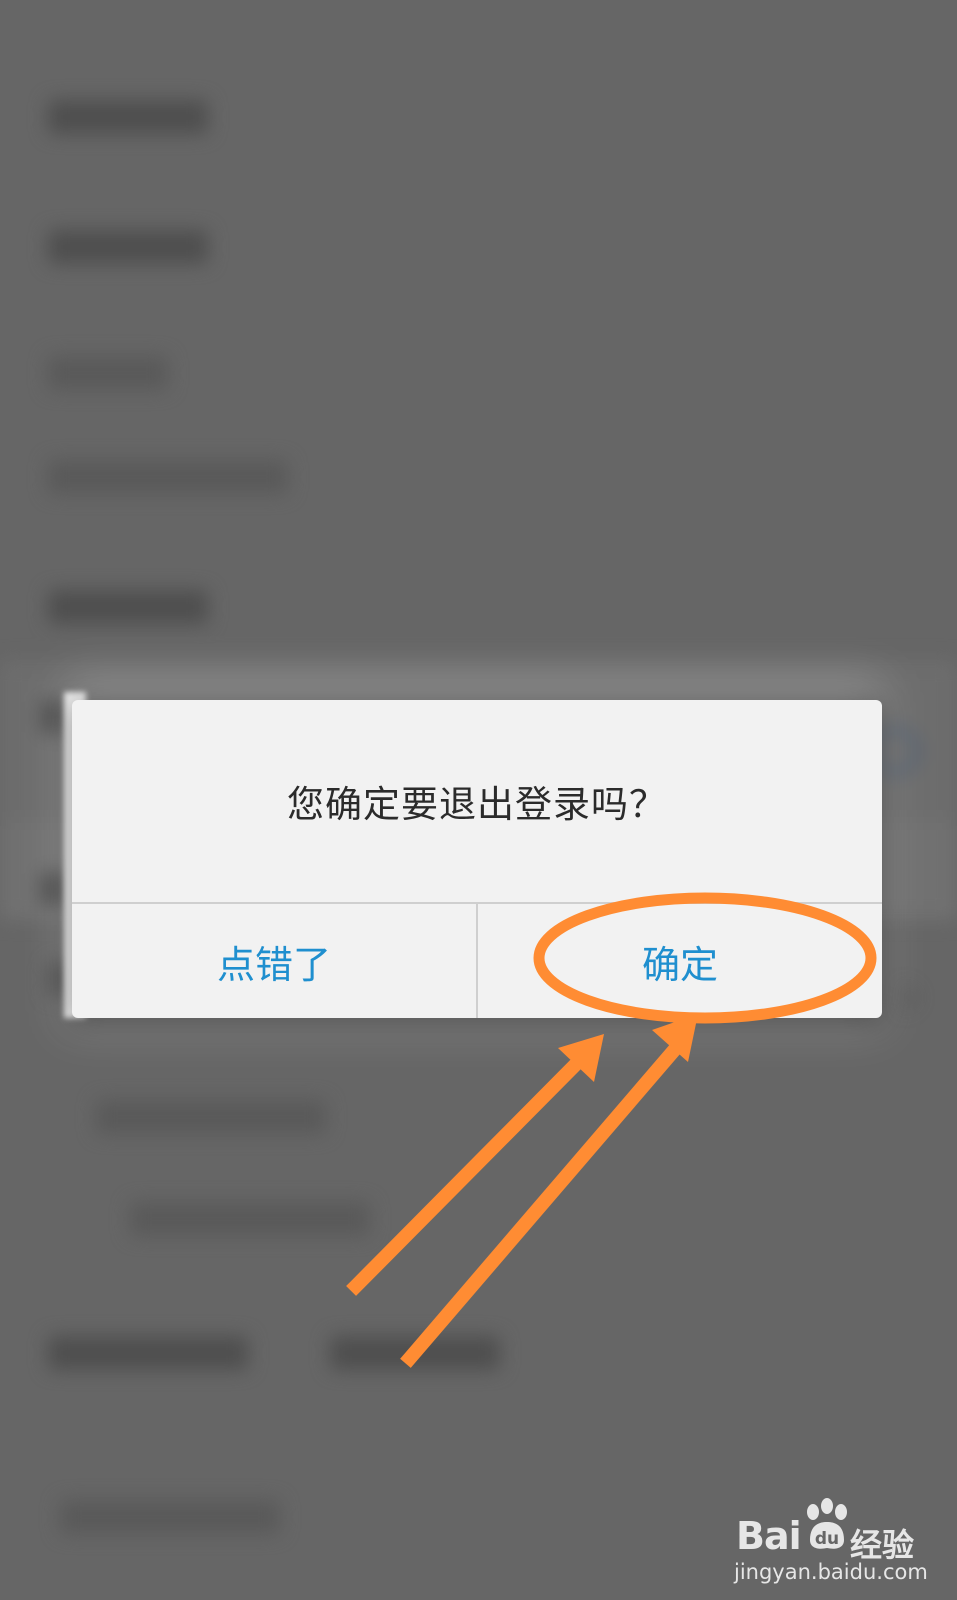 The width and height of the screenshot is (957, 1600). Describe the element at coordinates (274, 961) in the screenshot. I see `cancel-button: 点错了` at that location.